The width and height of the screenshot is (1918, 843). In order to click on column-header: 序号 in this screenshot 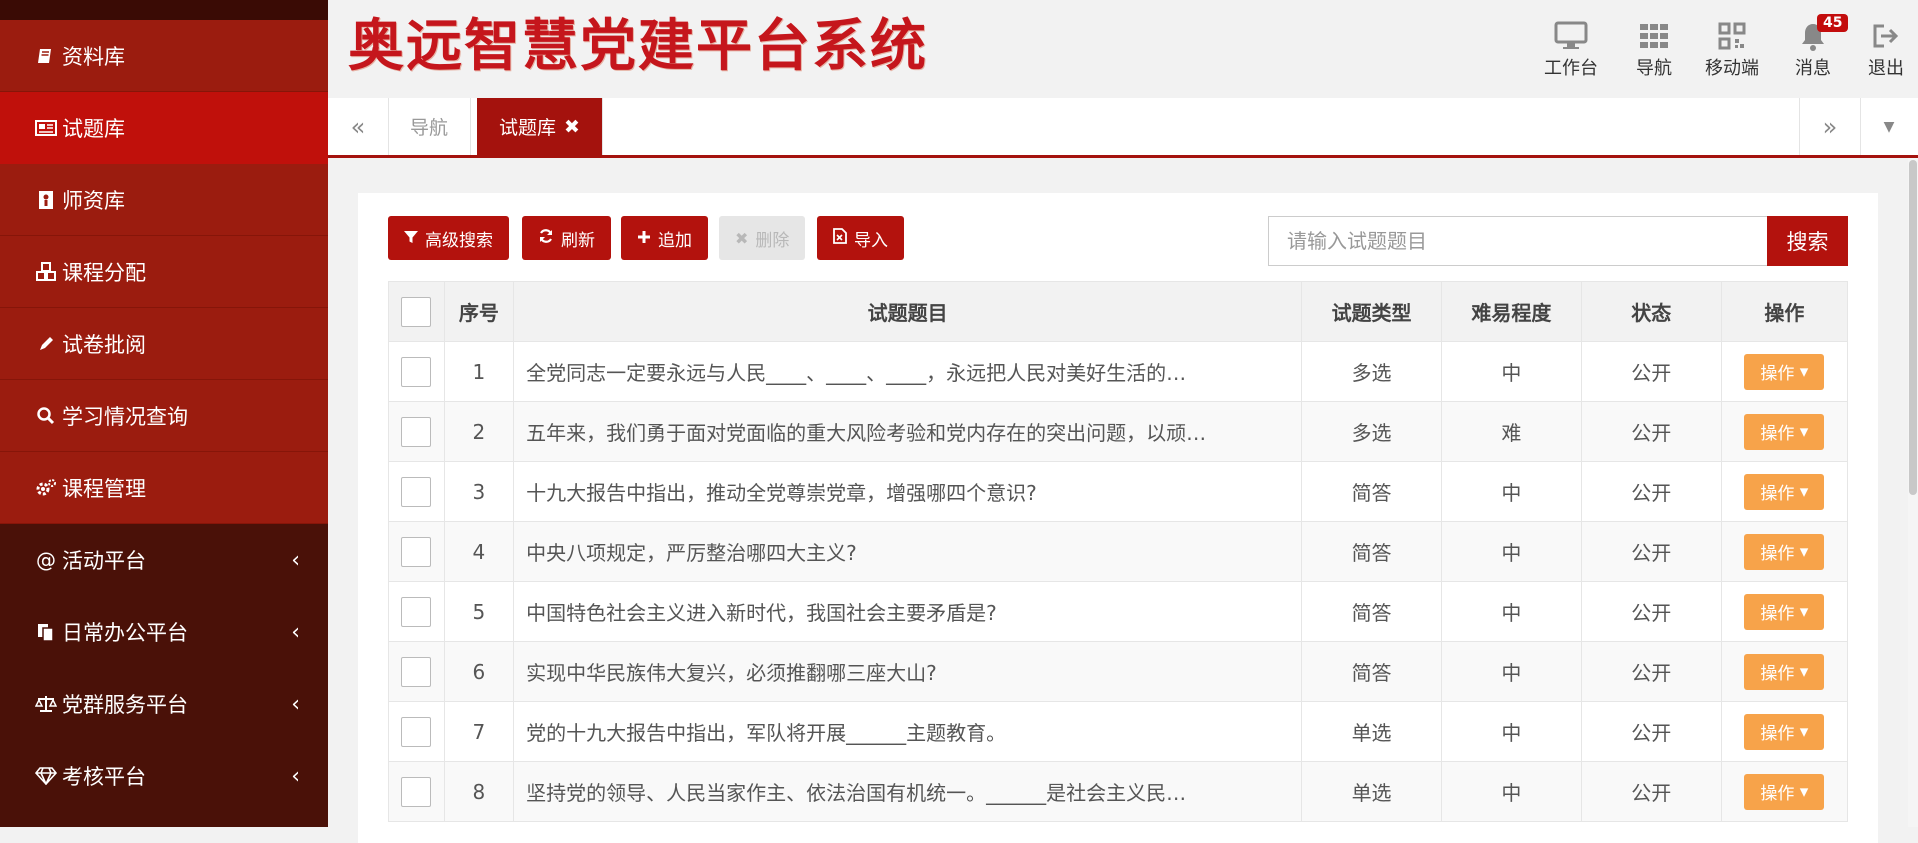, I will do `click(479, 311)`.